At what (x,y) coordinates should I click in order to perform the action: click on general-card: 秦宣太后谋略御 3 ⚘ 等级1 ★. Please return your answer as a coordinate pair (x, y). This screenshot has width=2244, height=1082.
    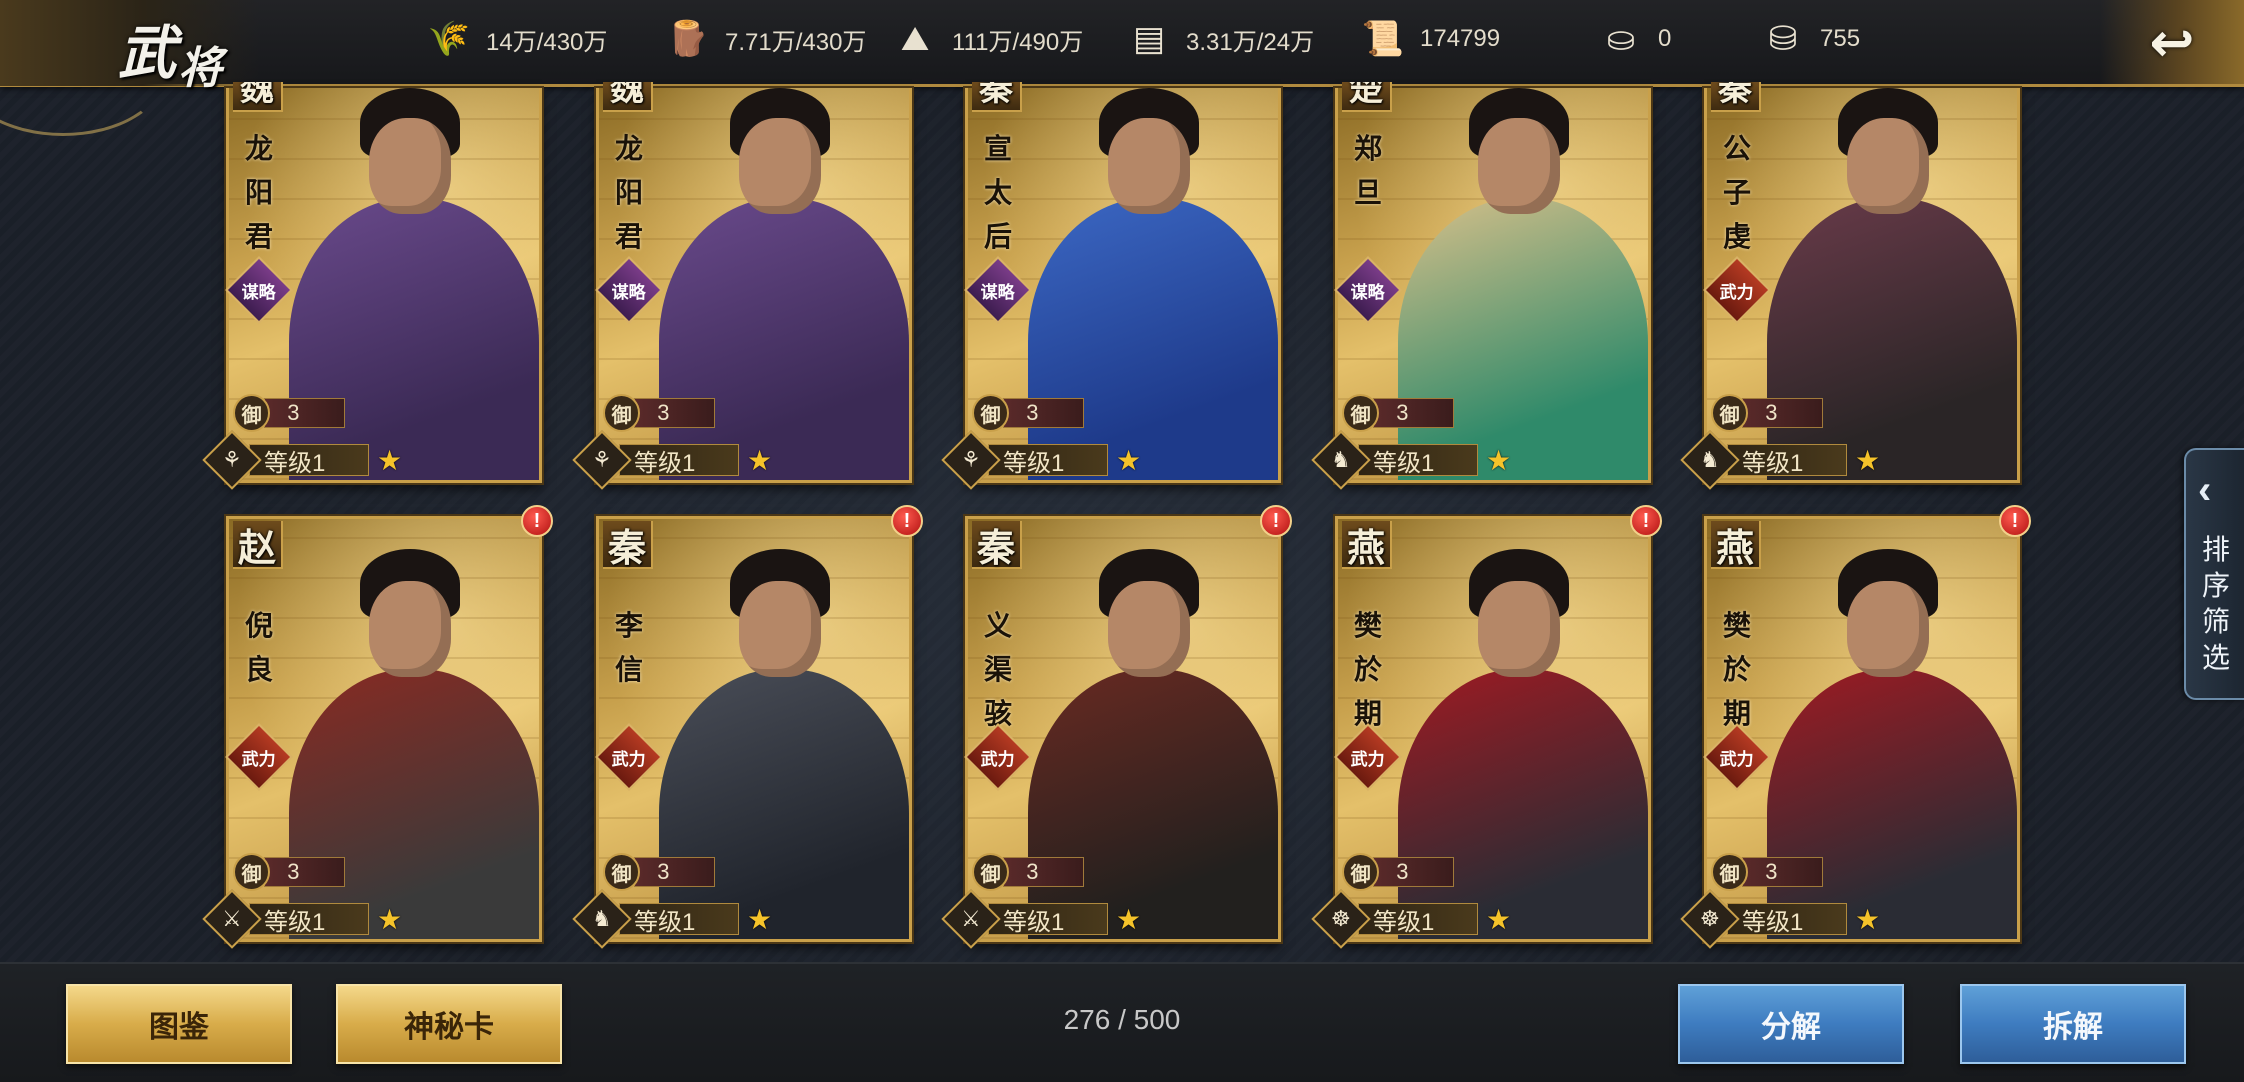
    Looking at the image, I should click on (1111, 286).